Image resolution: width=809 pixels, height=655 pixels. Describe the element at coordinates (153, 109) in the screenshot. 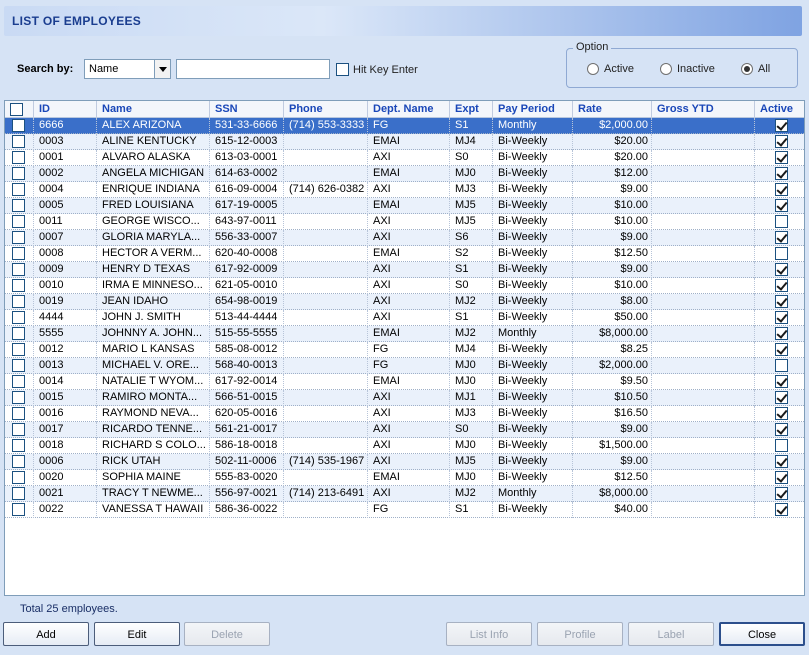

I see `column-header-name: Name` at that location.